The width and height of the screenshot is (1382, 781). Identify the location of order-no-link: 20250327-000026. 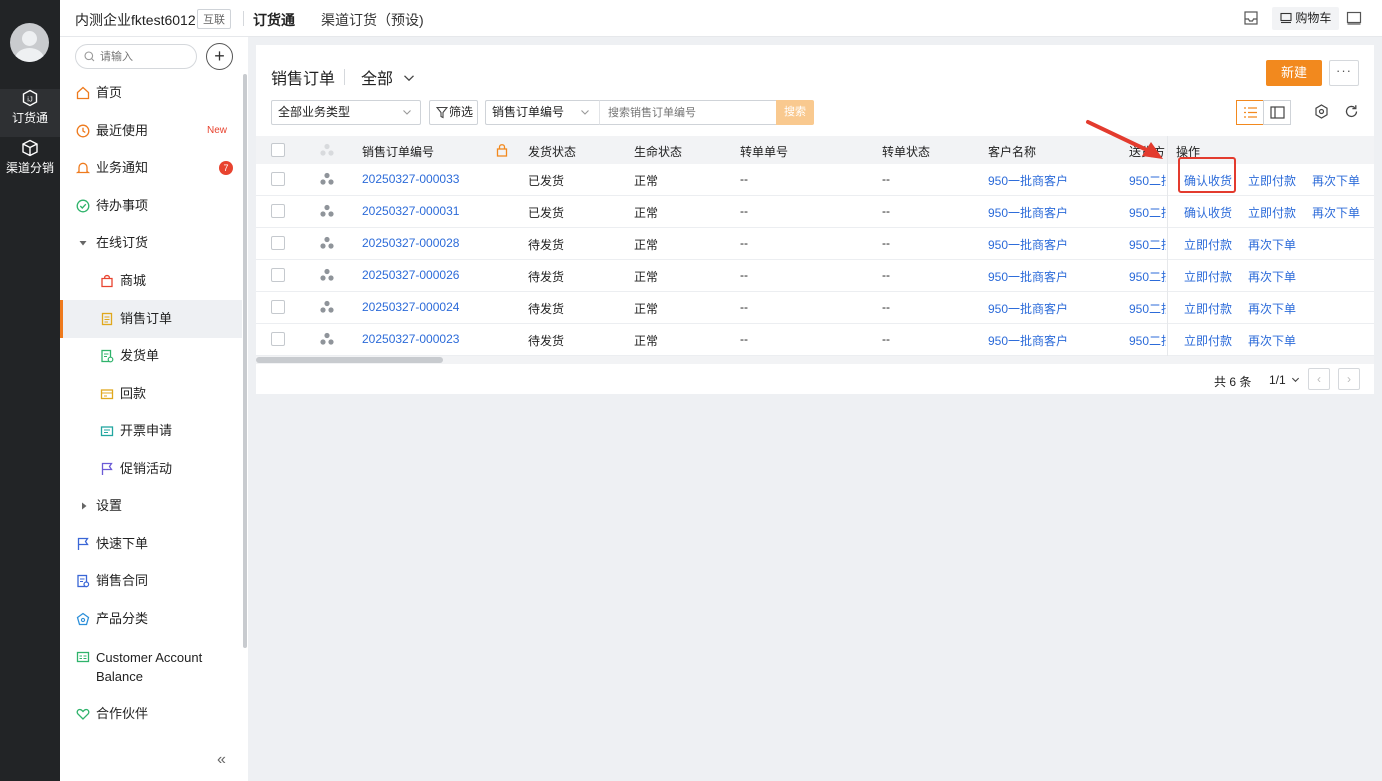
(410, 275).